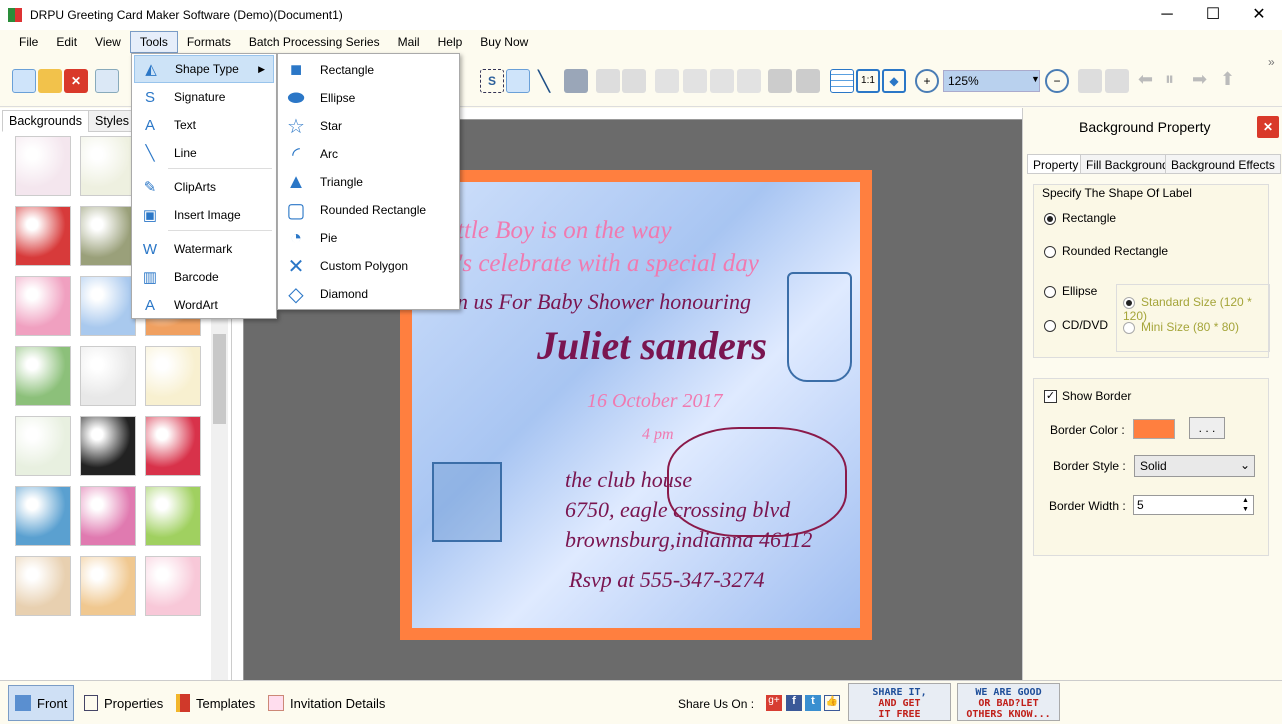  What do you see at coordinates (1196, 309) in the screenshot?
I see `radio-standard-size: Standard Size (120 * 120)` at bounding box center [1196, 309].